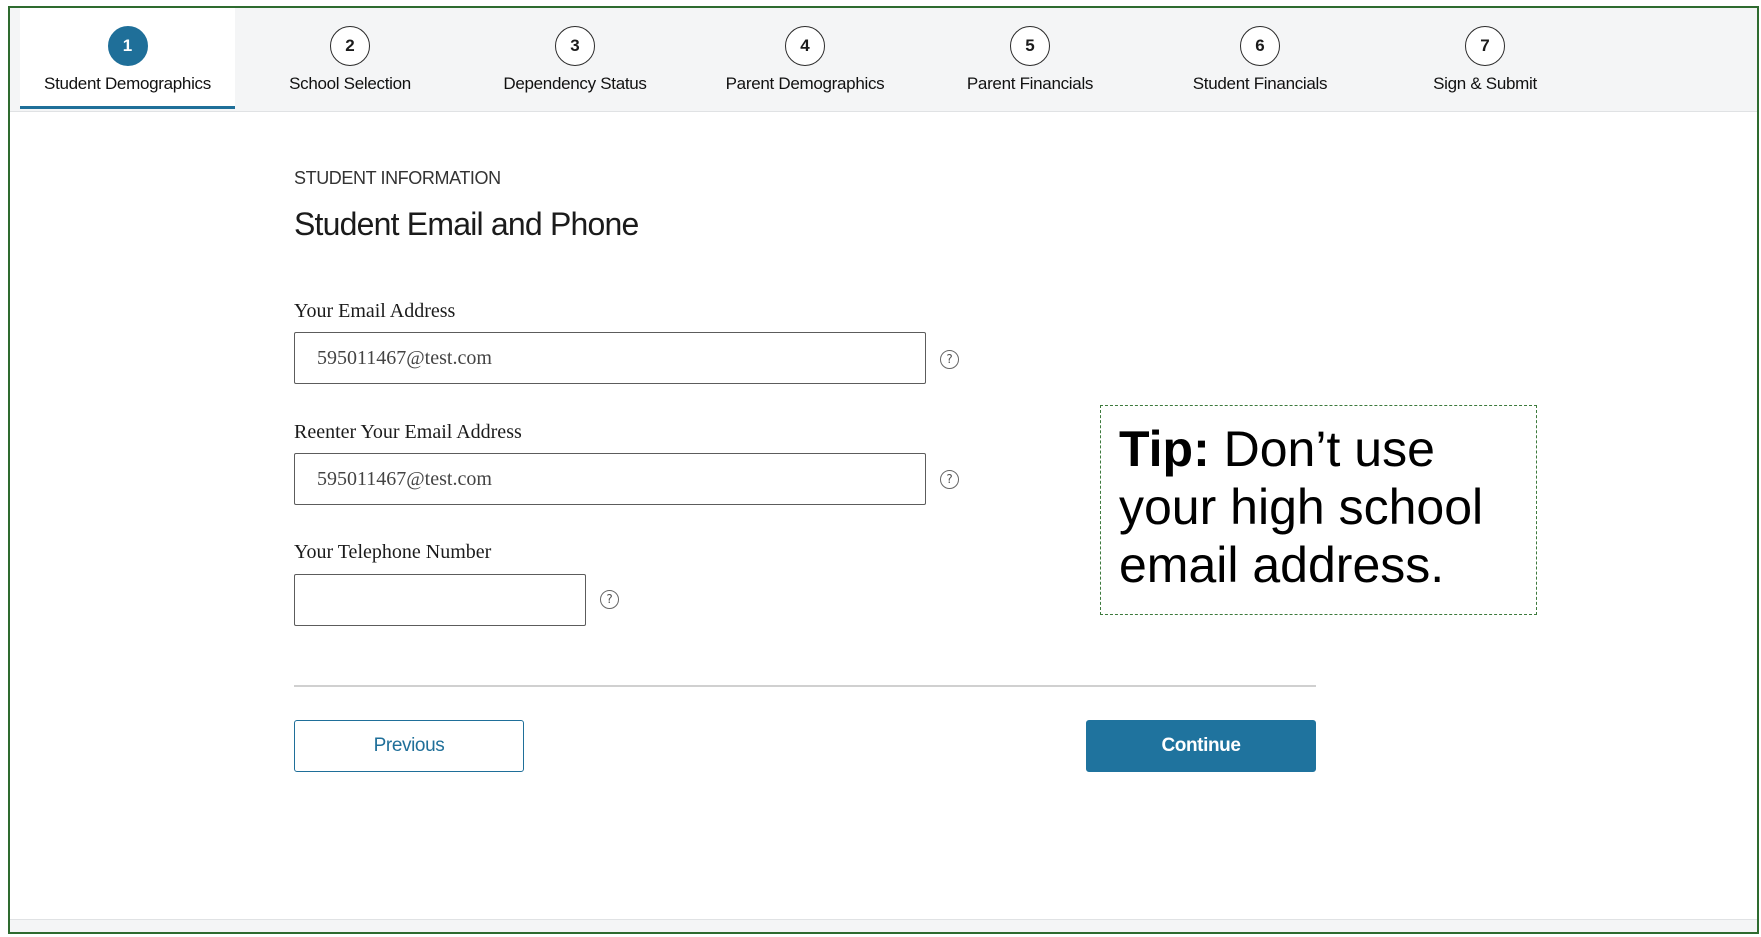  Describe the element at coordinates (408, 432) in the screenshot. I see `email-confirm-label: Reenter Your Email Address` at that location.